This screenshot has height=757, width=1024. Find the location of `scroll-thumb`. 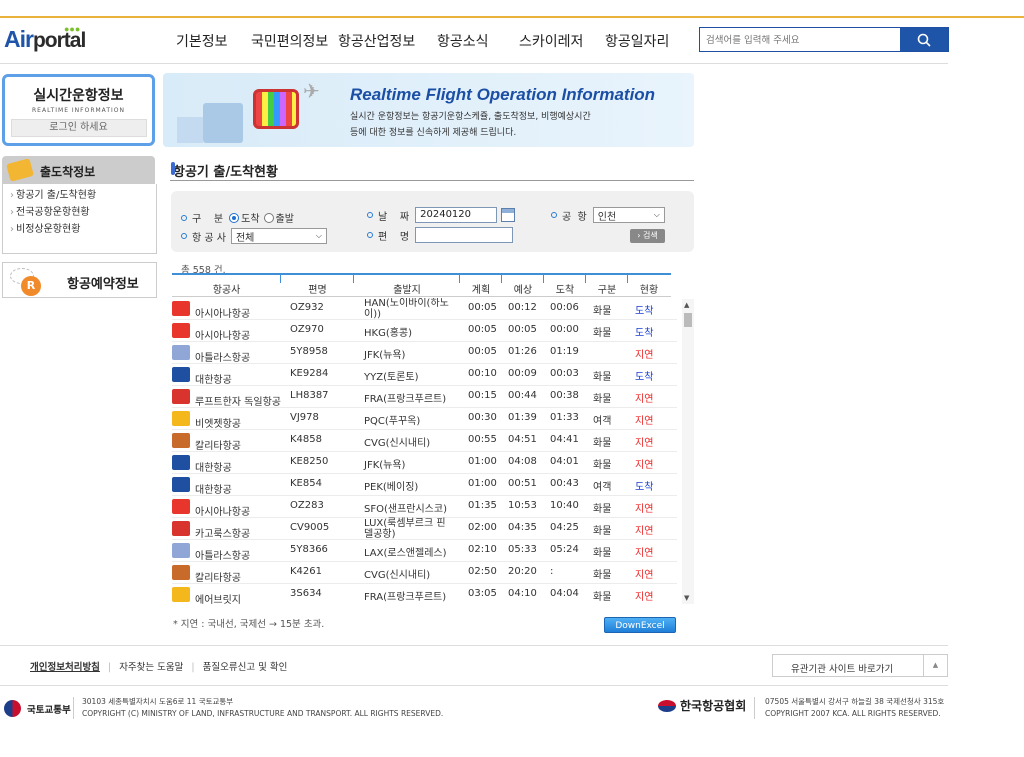

scroll-thumb is located at coordinates (688, 320).